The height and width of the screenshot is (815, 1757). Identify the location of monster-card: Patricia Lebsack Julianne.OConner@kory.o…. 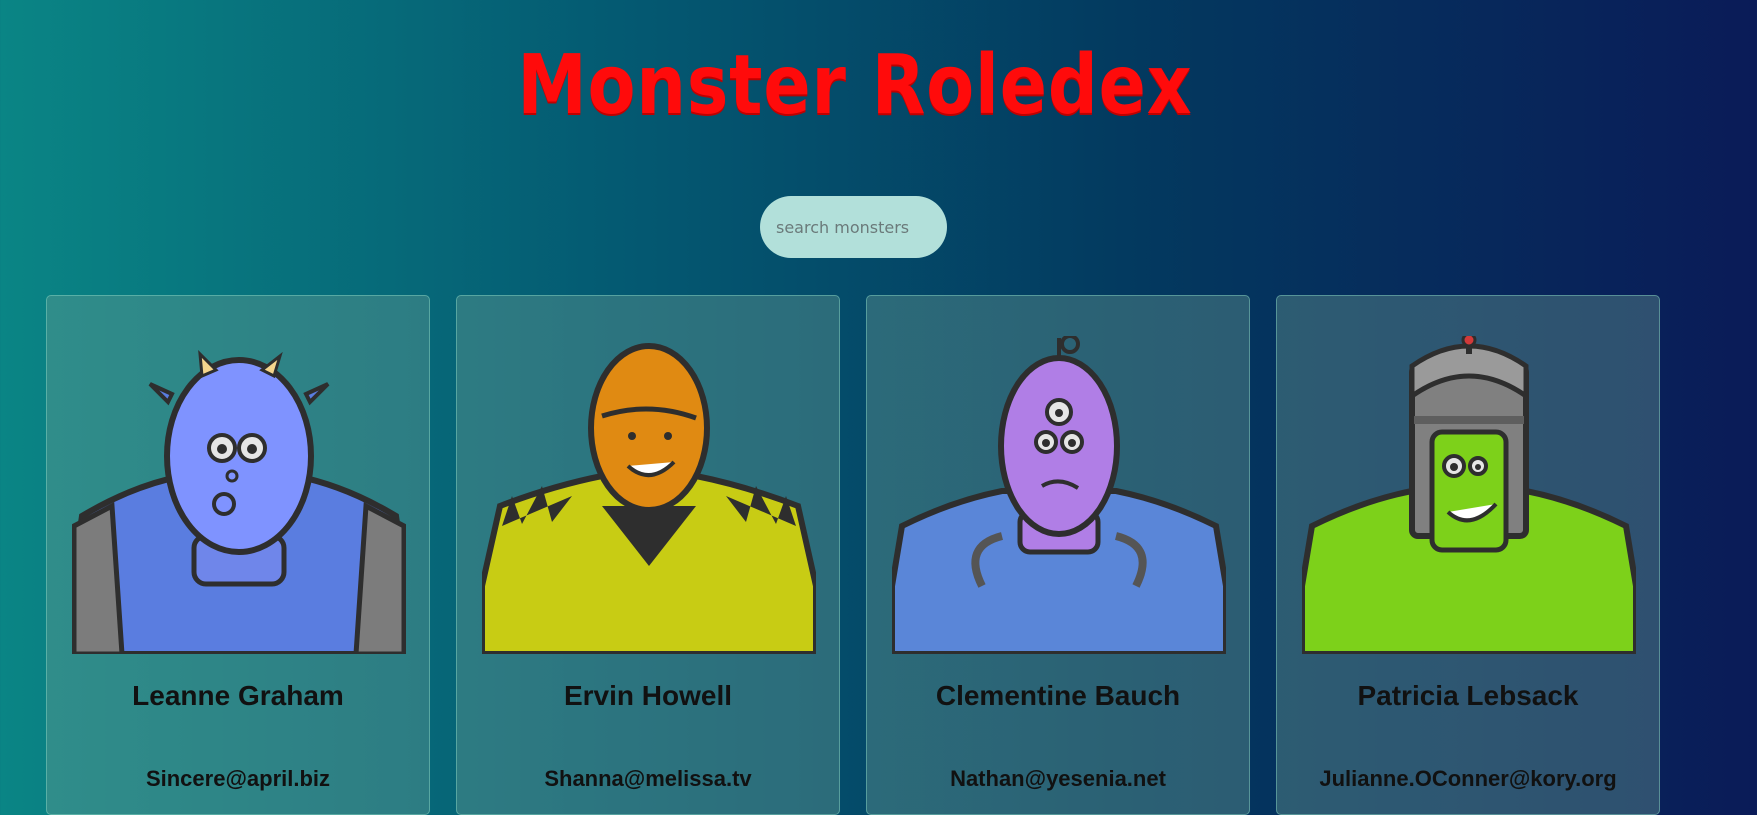
(1468, 555).